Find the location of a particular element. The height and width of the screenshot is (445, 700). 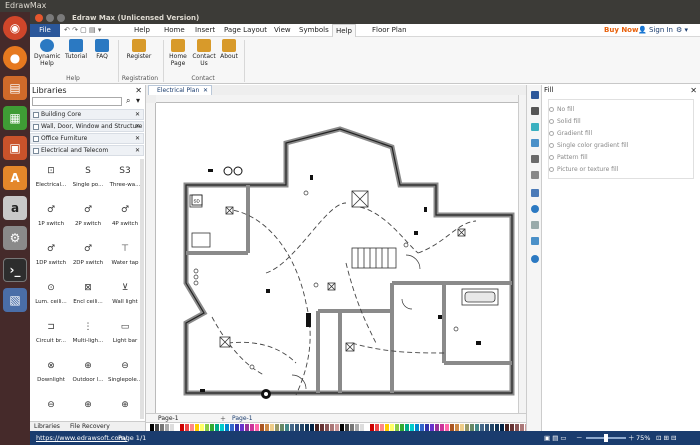

library-shape: ♂ 1DP switch is located at coordinates (51, 257).